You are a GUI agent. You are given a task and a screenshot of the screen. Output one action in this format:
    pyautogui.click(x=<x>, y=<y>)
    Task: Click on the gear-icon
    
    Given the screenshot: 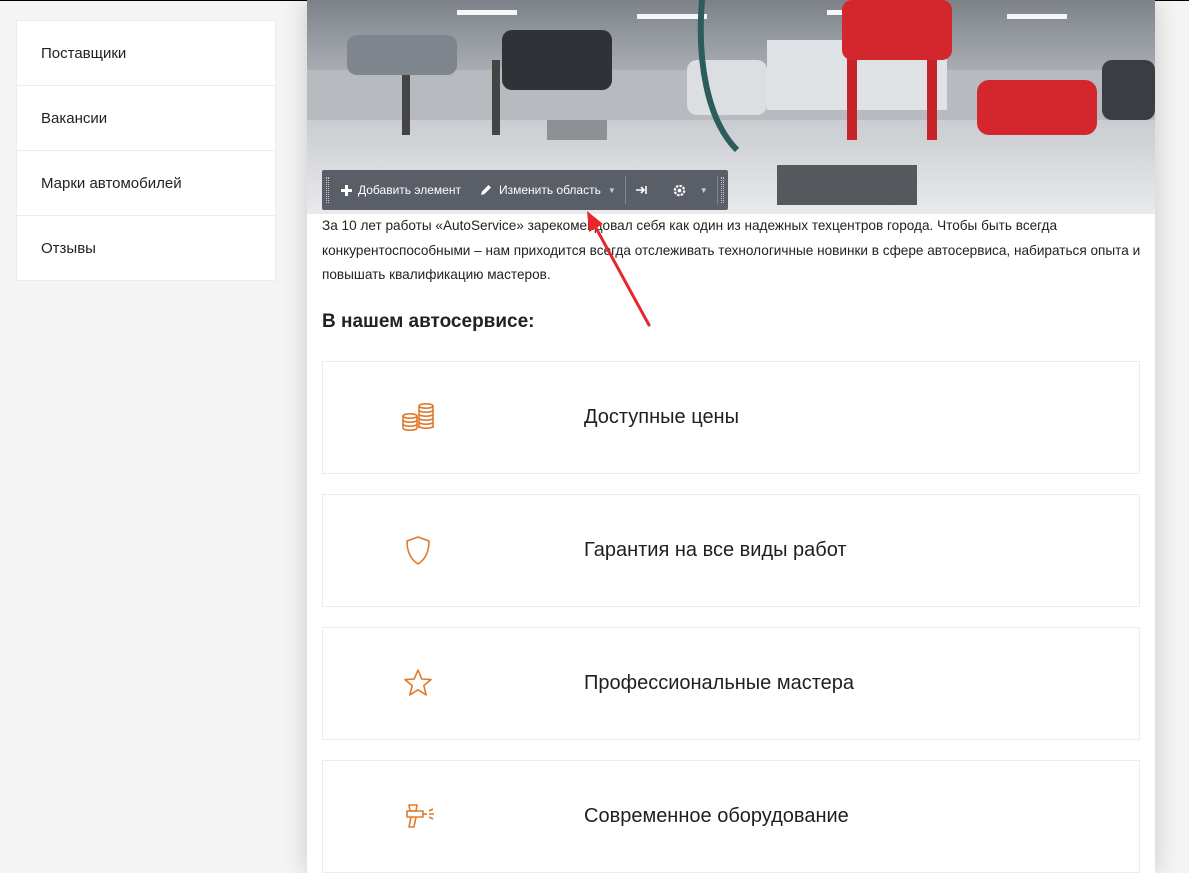 What is the action you would take?
    pyautogui.click(x=679, y=190)
    